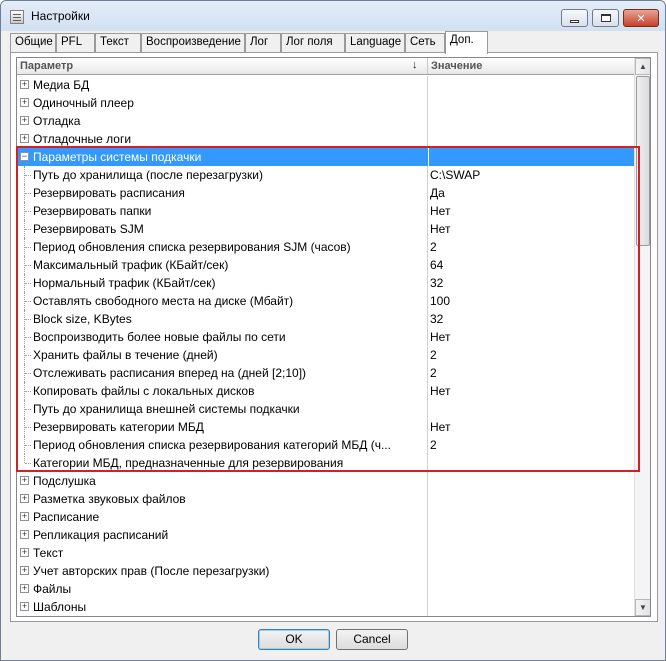 The height and width of the screenshot is (661, 666). Describe the element at coordinates (24, 156) in the screenshot. I see `collapse-icon: −` at that location.